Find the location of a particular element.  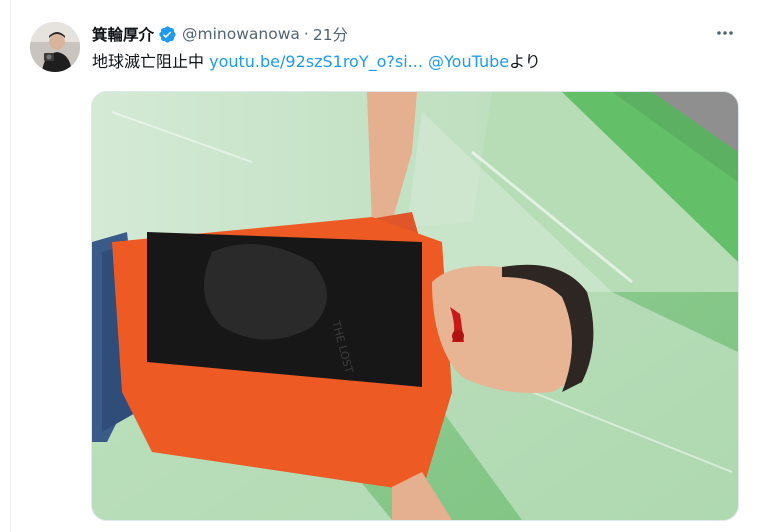

tweet-text-suffix: より is located at coordinates (525, 61).